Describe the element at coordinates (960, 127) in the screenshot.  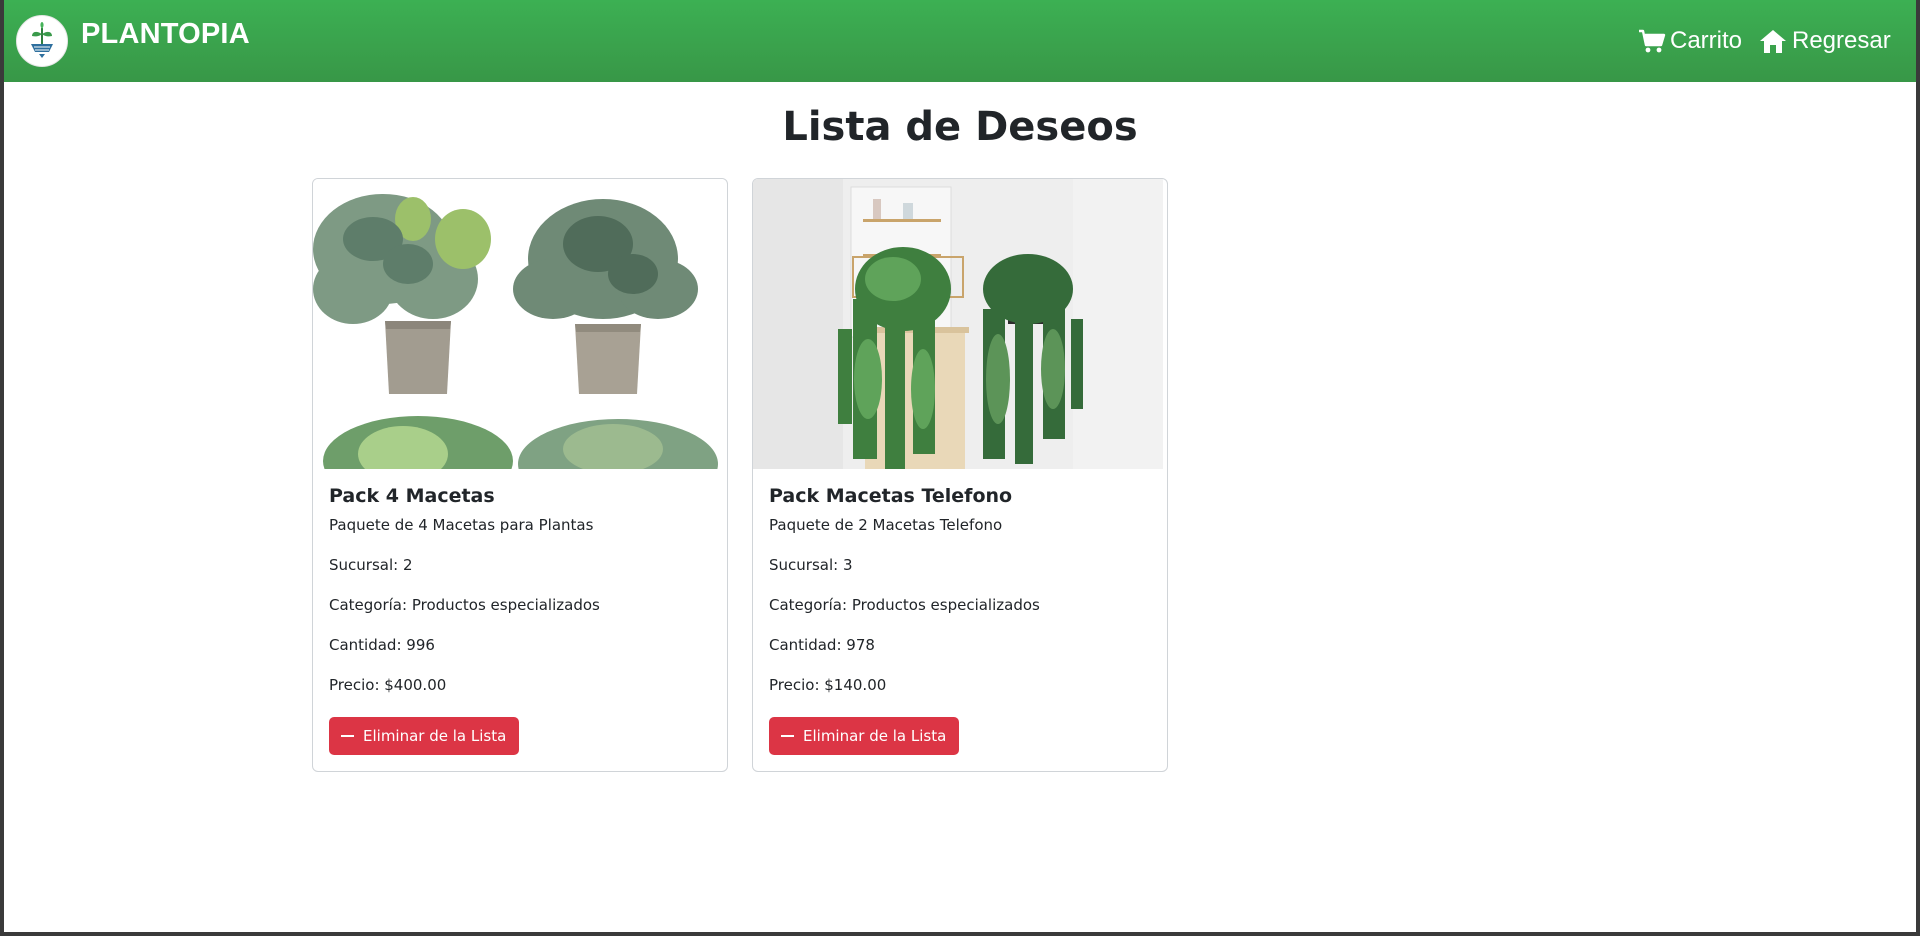
I see `page-title: Lista de Deseos` at that location.